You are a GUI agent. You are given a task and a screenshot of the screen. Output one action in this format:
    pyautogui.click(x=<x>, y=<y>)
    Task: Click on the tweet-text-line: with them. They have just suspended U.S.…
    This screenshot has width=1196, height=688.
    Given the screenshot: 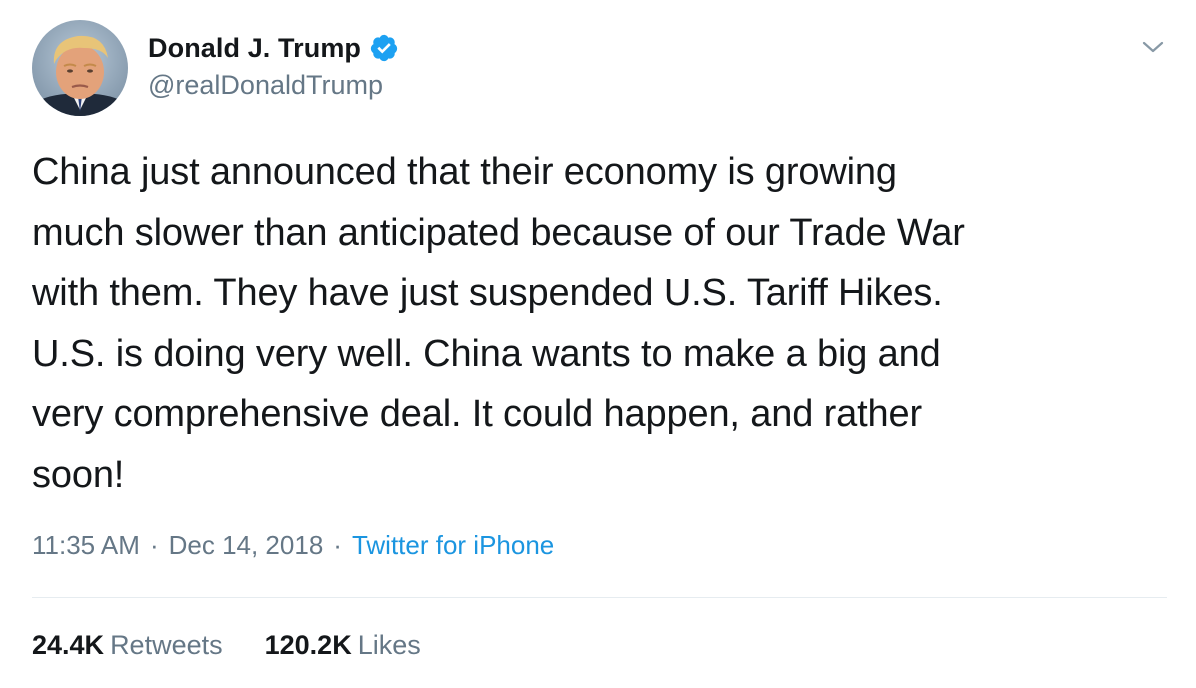 What is the action you would take?
    pyautogui.click(x=487, y=293)
    